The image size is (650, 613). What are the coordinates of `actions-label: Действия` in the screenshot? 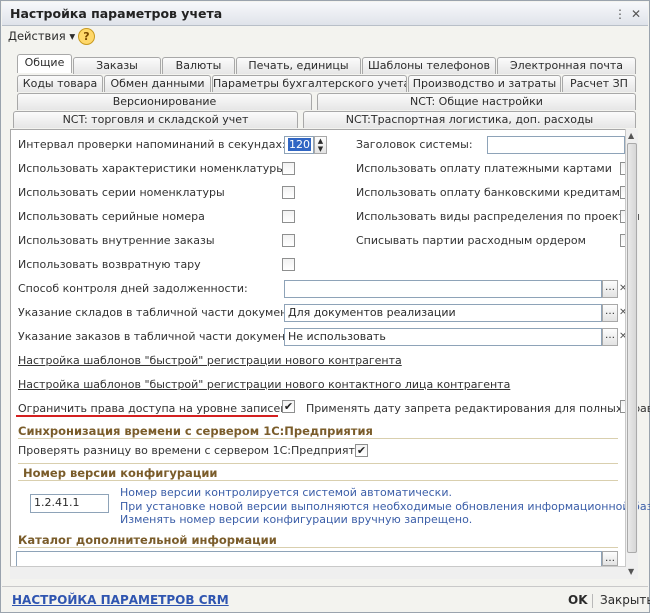 It's located at (37, 36).